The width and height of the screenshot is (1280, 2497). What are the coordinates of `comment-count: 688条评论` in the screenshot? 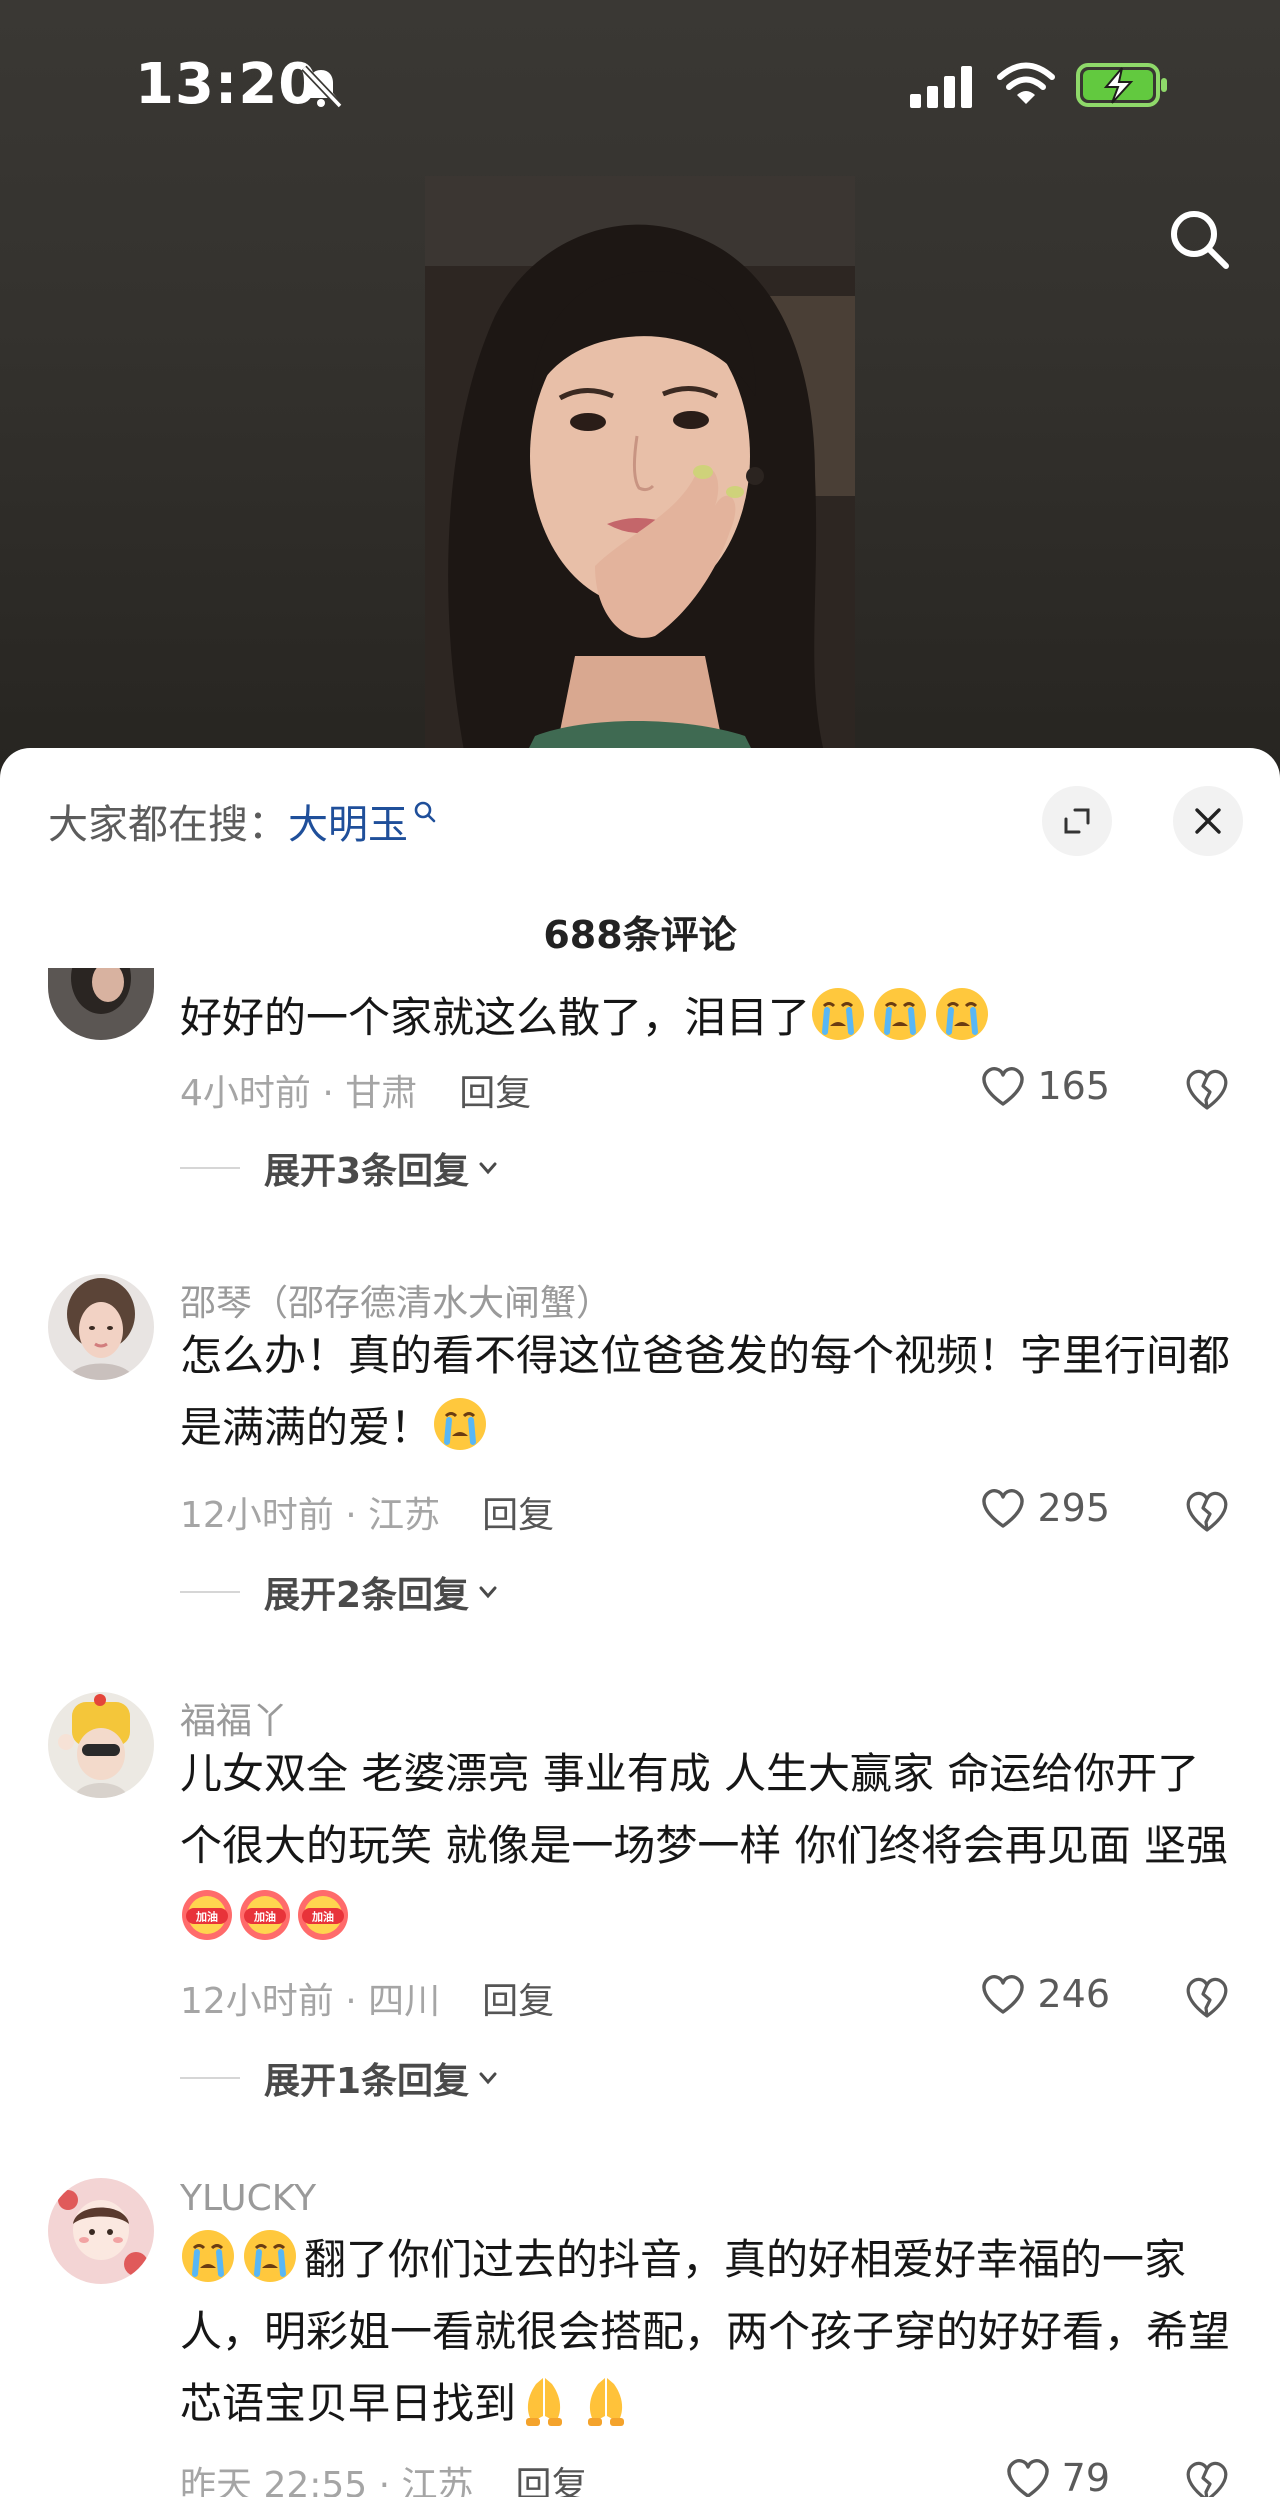 It's located at (640, 935).